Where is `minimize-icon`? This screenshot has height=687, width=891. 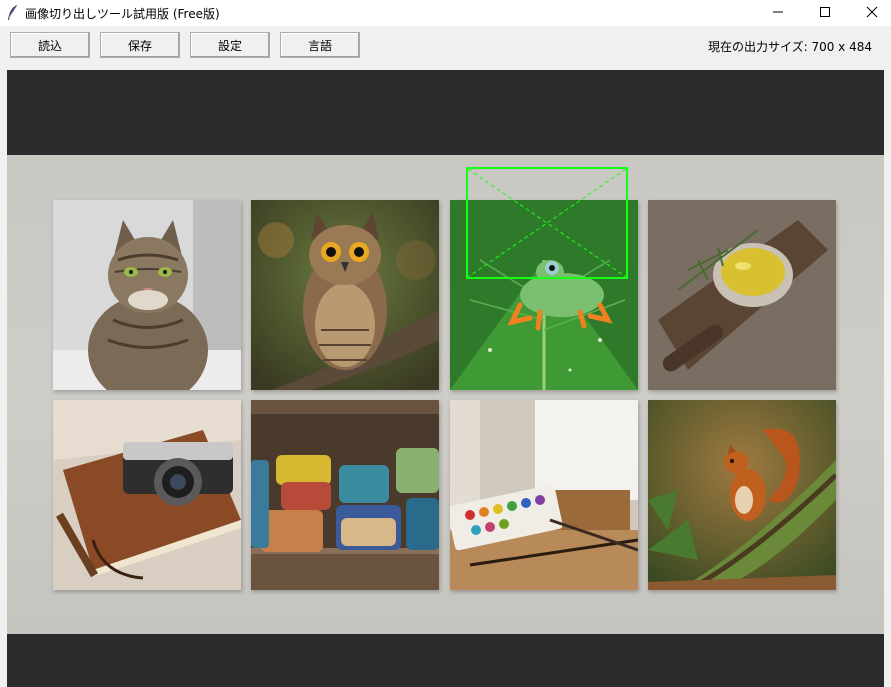 minimize-icon is located at coordinates (778, 13).